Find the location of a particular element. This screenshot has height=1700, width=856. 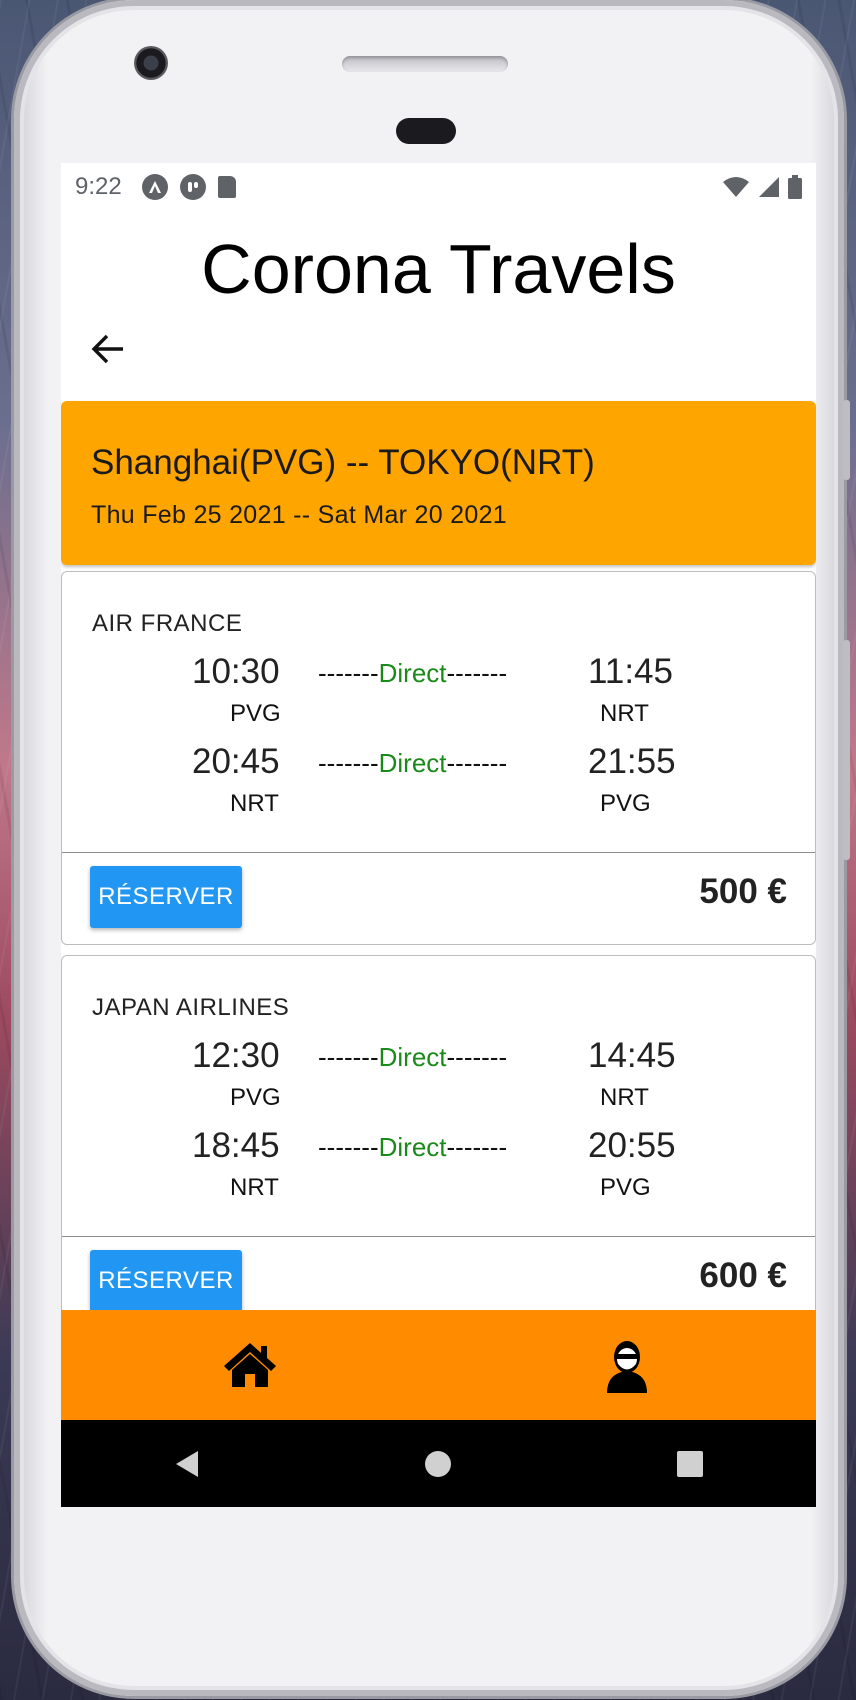

arrival-time: 14:45 is located at coordinates (632, 1055).